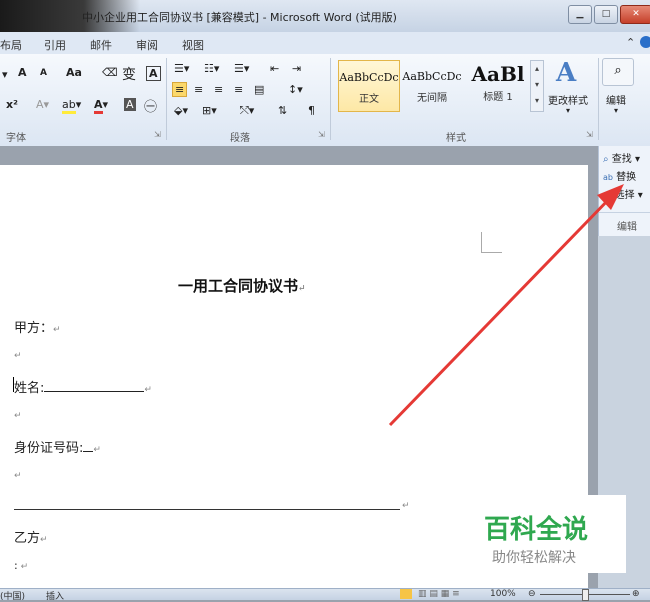 This screenshot has width=650, height=602. What do you see at coordinates (325, 595) in the screenshot?
I see `status-bar: (中国) 插入 ▥ ▤ ▦ ≡ 100% ⊖ ⊕` at bounding box center [325, 595].